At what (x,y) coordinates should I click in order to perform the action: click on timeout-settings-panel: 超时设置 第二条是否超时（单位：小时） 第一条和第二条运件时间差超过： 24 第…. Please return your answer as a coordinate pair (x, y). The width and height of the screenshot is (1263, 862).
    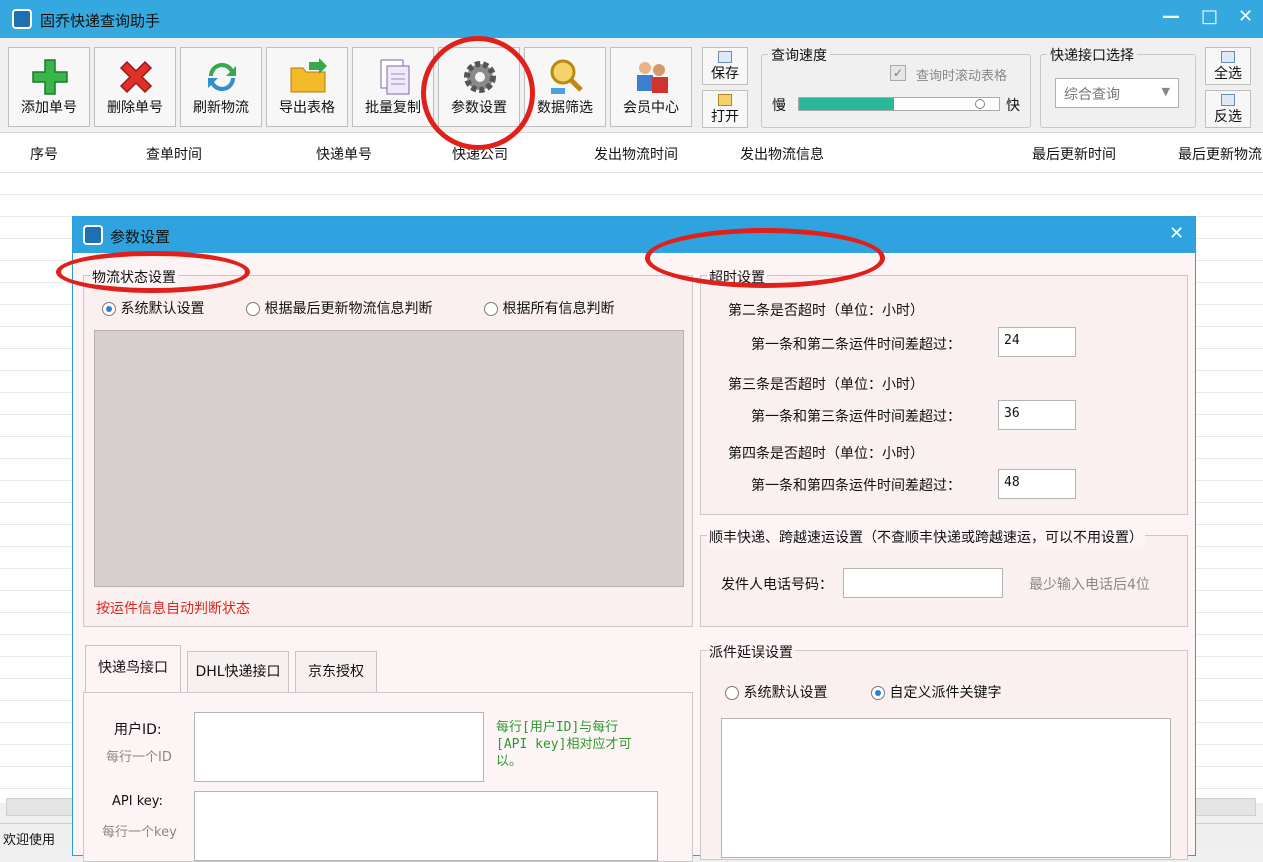
    Looking at the image, I should click on (944, 391).